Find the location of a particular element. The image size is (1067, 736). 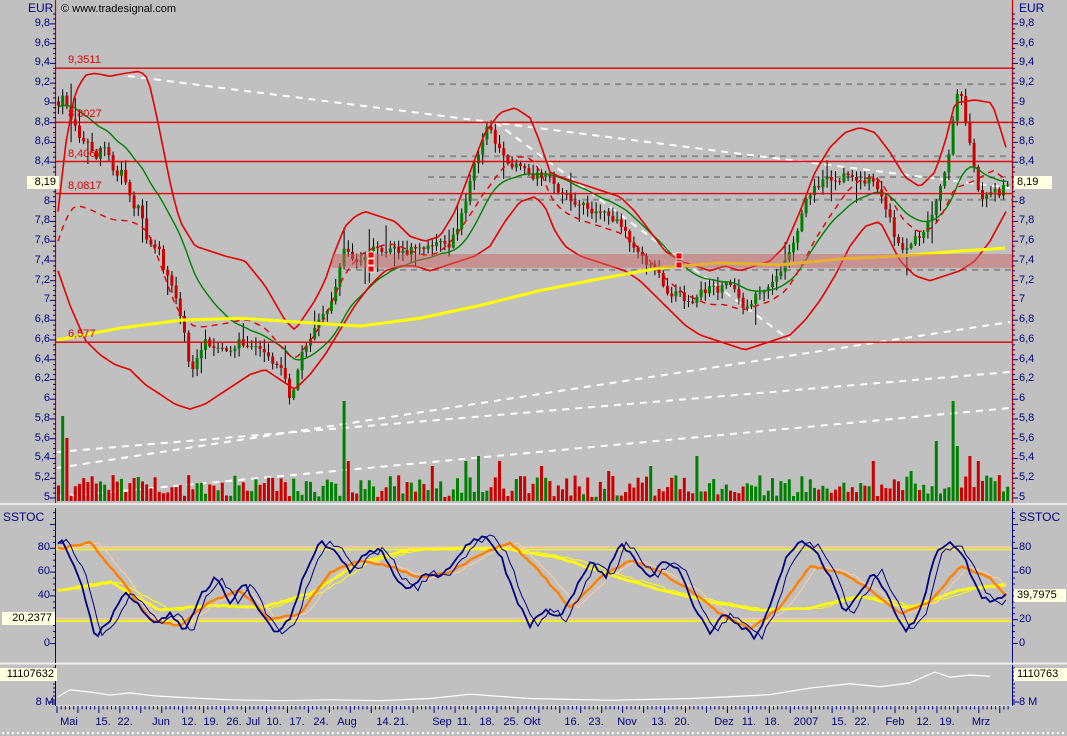

main-y-tick-label-left: 5,4 is located at coordinates (42, 457).